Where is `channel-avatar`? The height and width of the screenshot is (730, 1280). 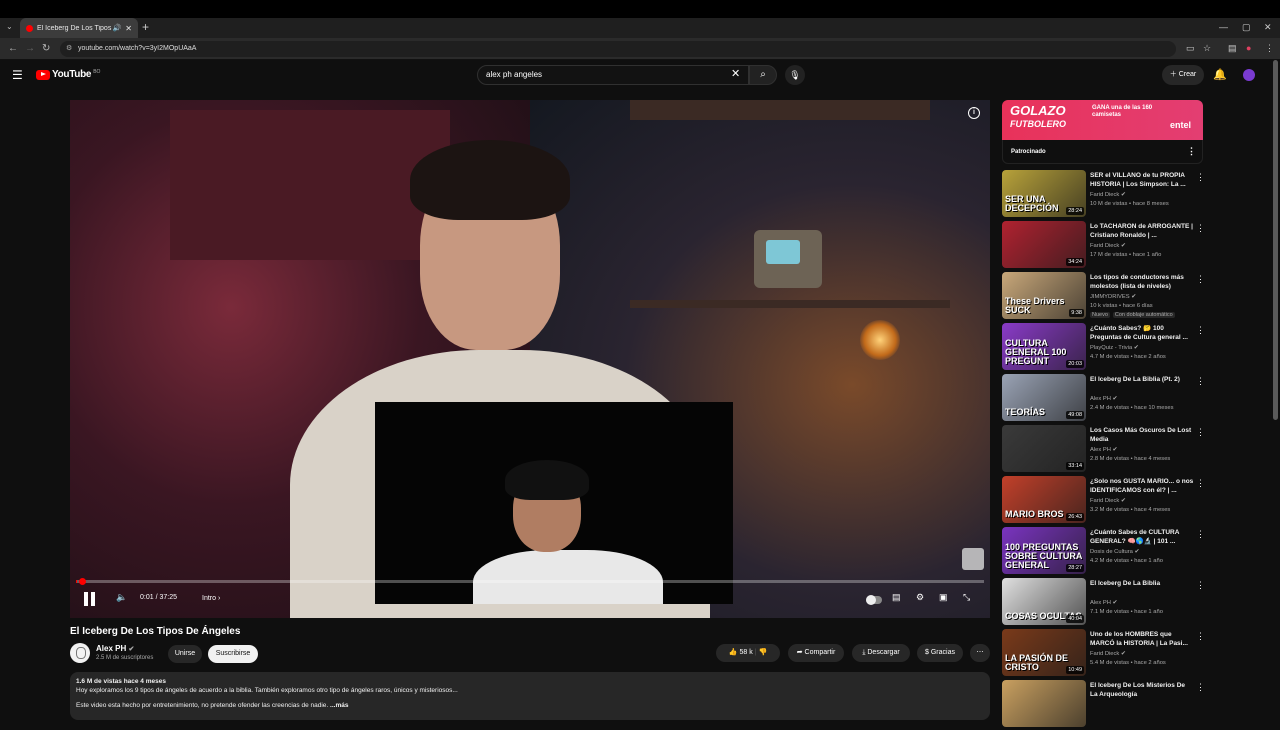
channel-avatar is located at coordinates (80, 653).